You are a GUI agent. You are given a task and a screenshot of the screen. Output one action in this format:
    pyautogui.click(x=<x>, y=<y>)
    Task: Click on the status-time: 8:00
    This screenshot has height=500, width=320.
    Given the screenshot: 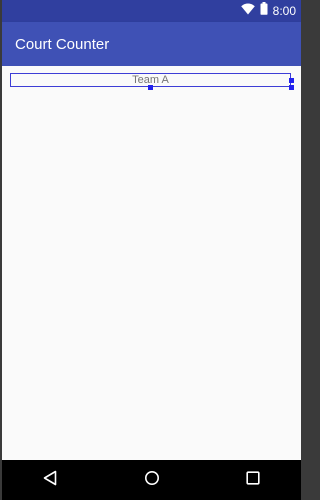 What is the action you would take?
    pyautogui.click(x=284, y=11)
    